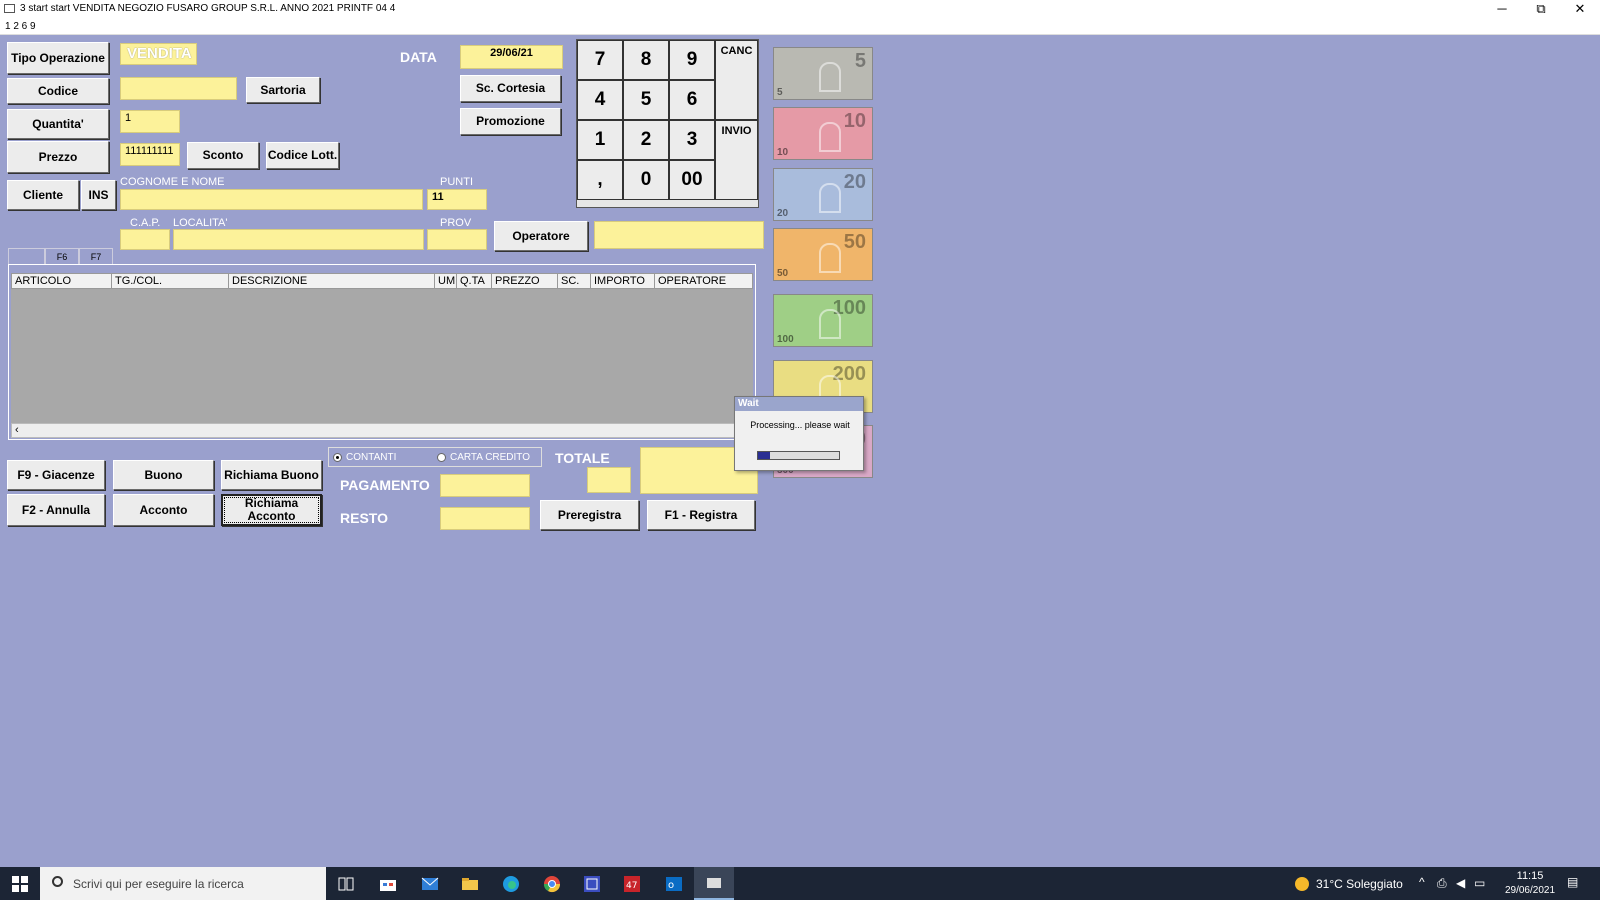 This screenshot has height=900, width=1600. I want to click on start-button, so click(20, 883).